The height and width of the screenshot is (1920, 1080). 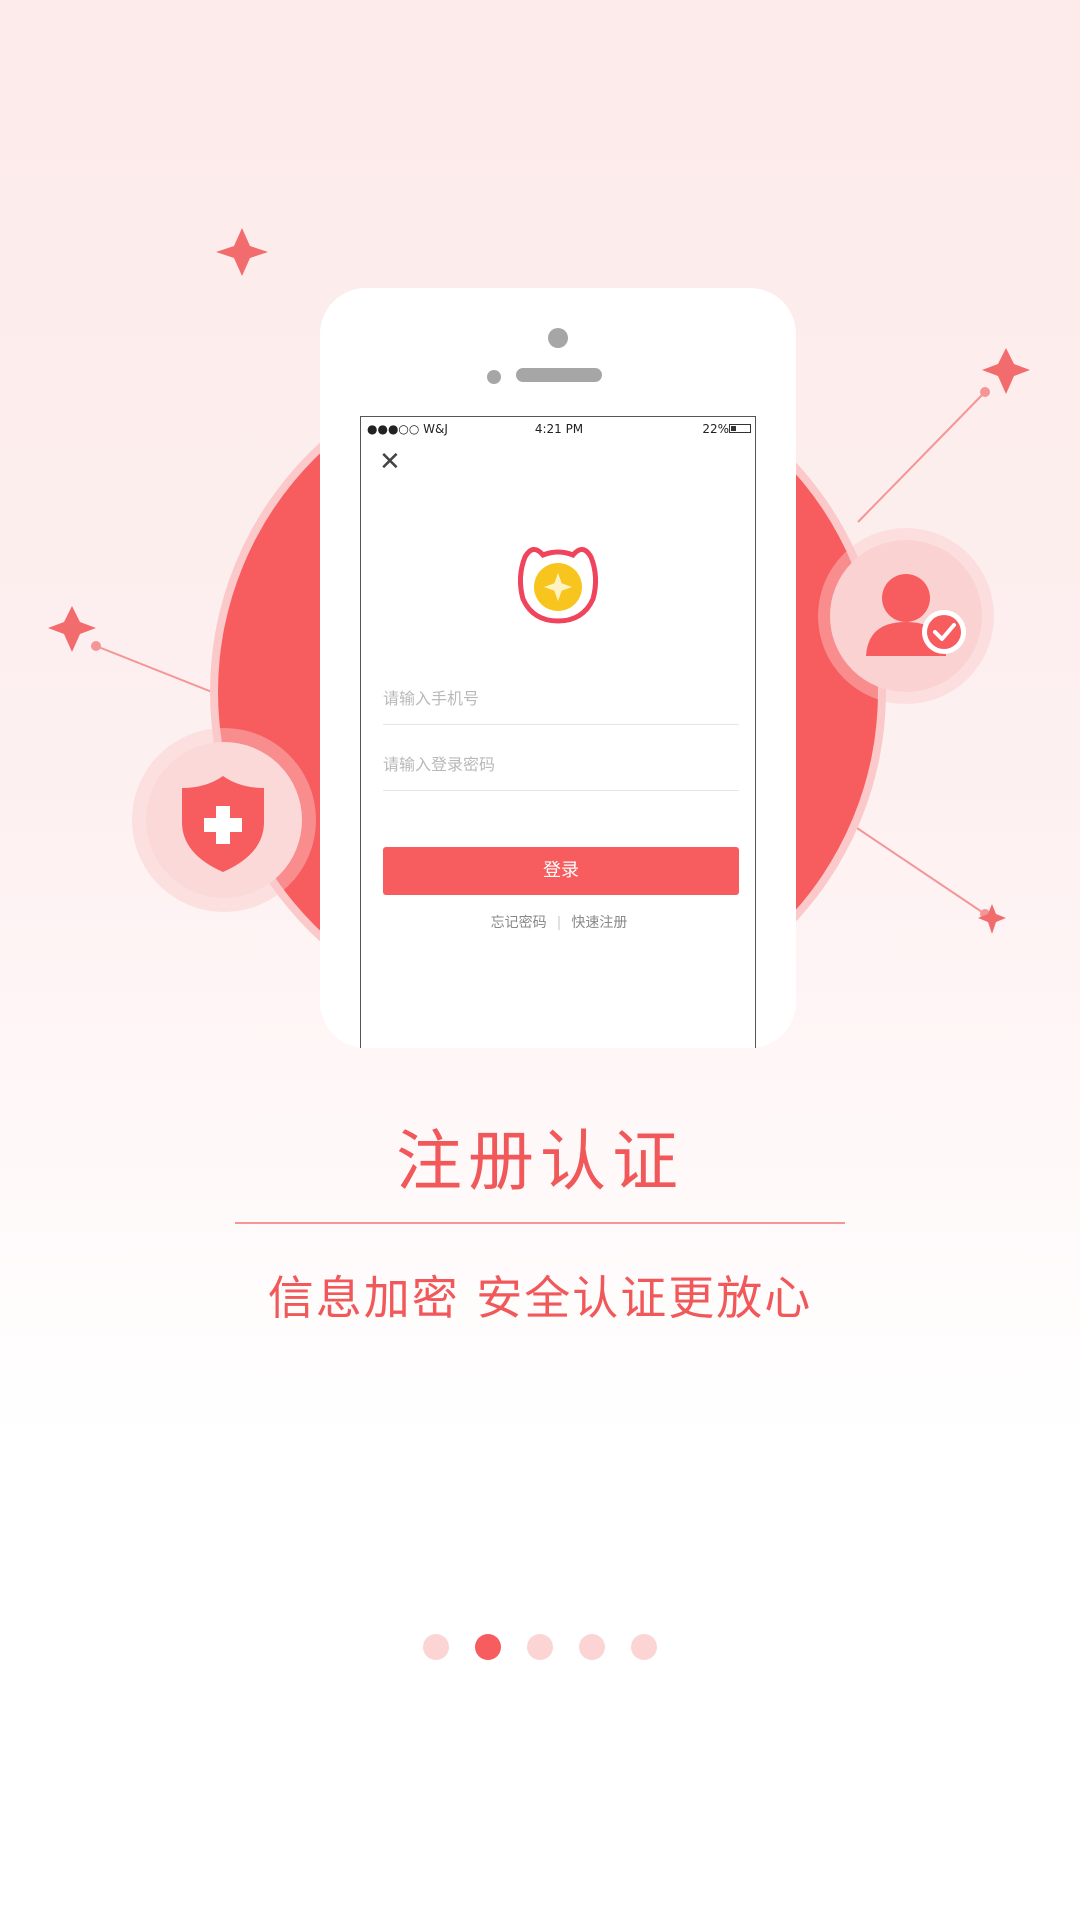 What do you see at coordinates (390, 462) in the screenshot?
I see `close-icon: ✕` at bounding box center [390, 462].